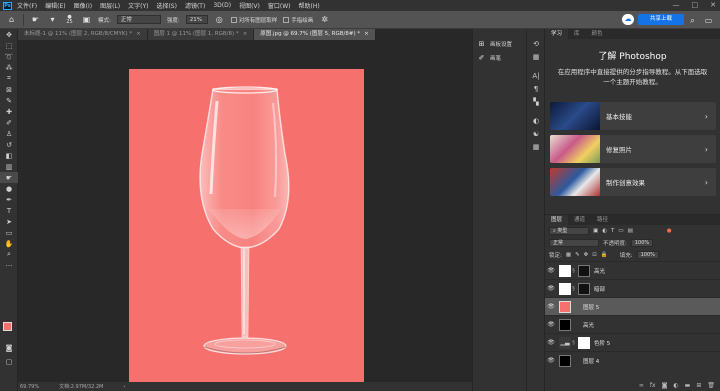  I want to click on learn-card-fix-photo: 修复照片 ›, so click(633, 149).